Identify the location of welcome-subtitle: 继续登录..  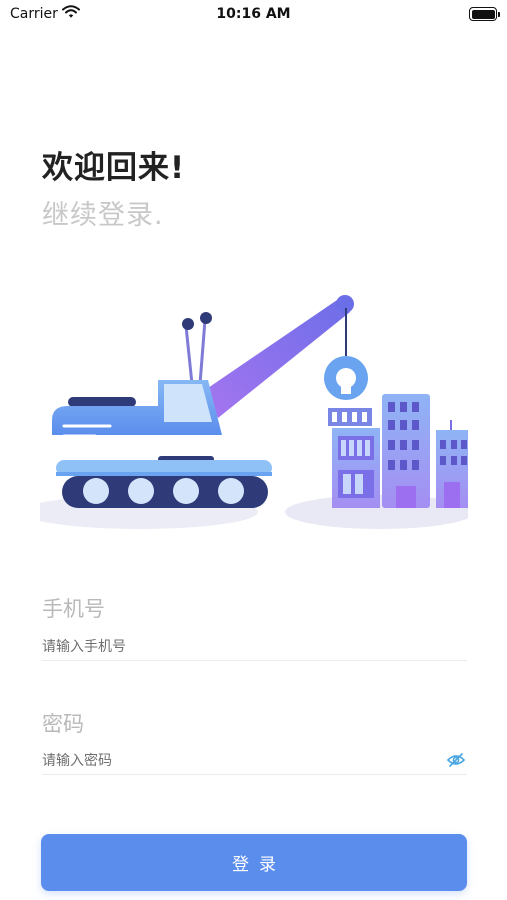
(103, 215).